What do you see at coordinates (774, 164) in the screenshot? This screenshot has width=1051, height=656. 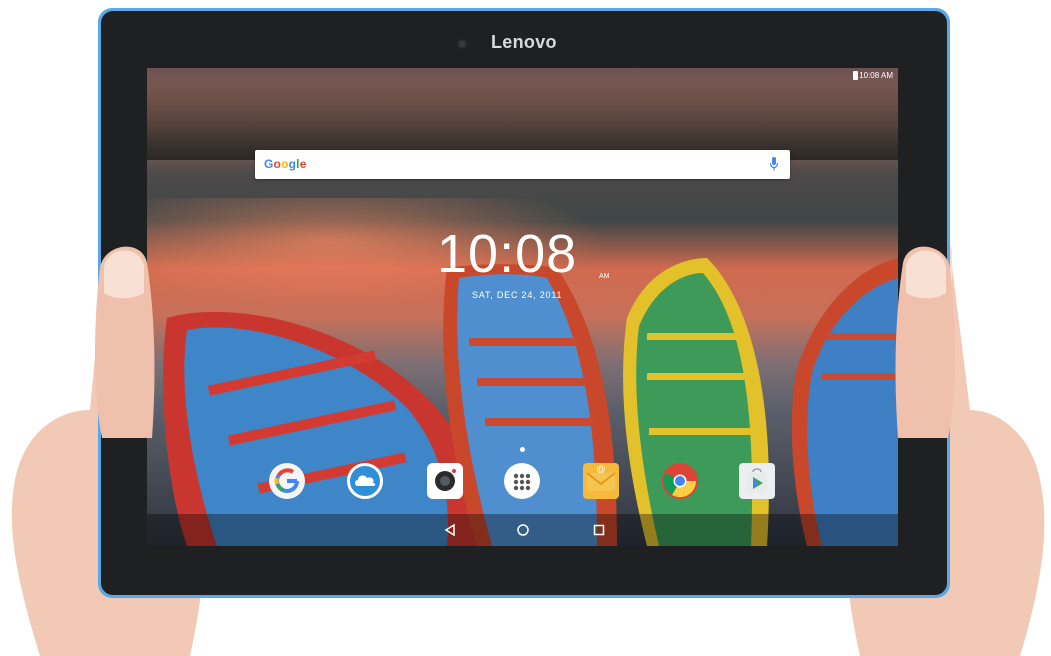 I see `mic-icon` at bounding box center [774, 164].